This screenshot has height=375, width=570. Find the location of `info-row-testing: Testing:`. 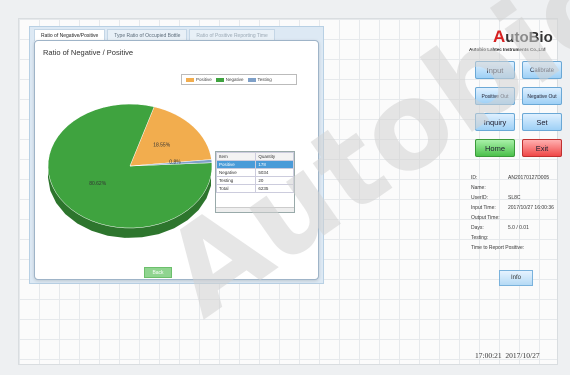

info-row-testing: Testing: is located at coordinates (512, 238).